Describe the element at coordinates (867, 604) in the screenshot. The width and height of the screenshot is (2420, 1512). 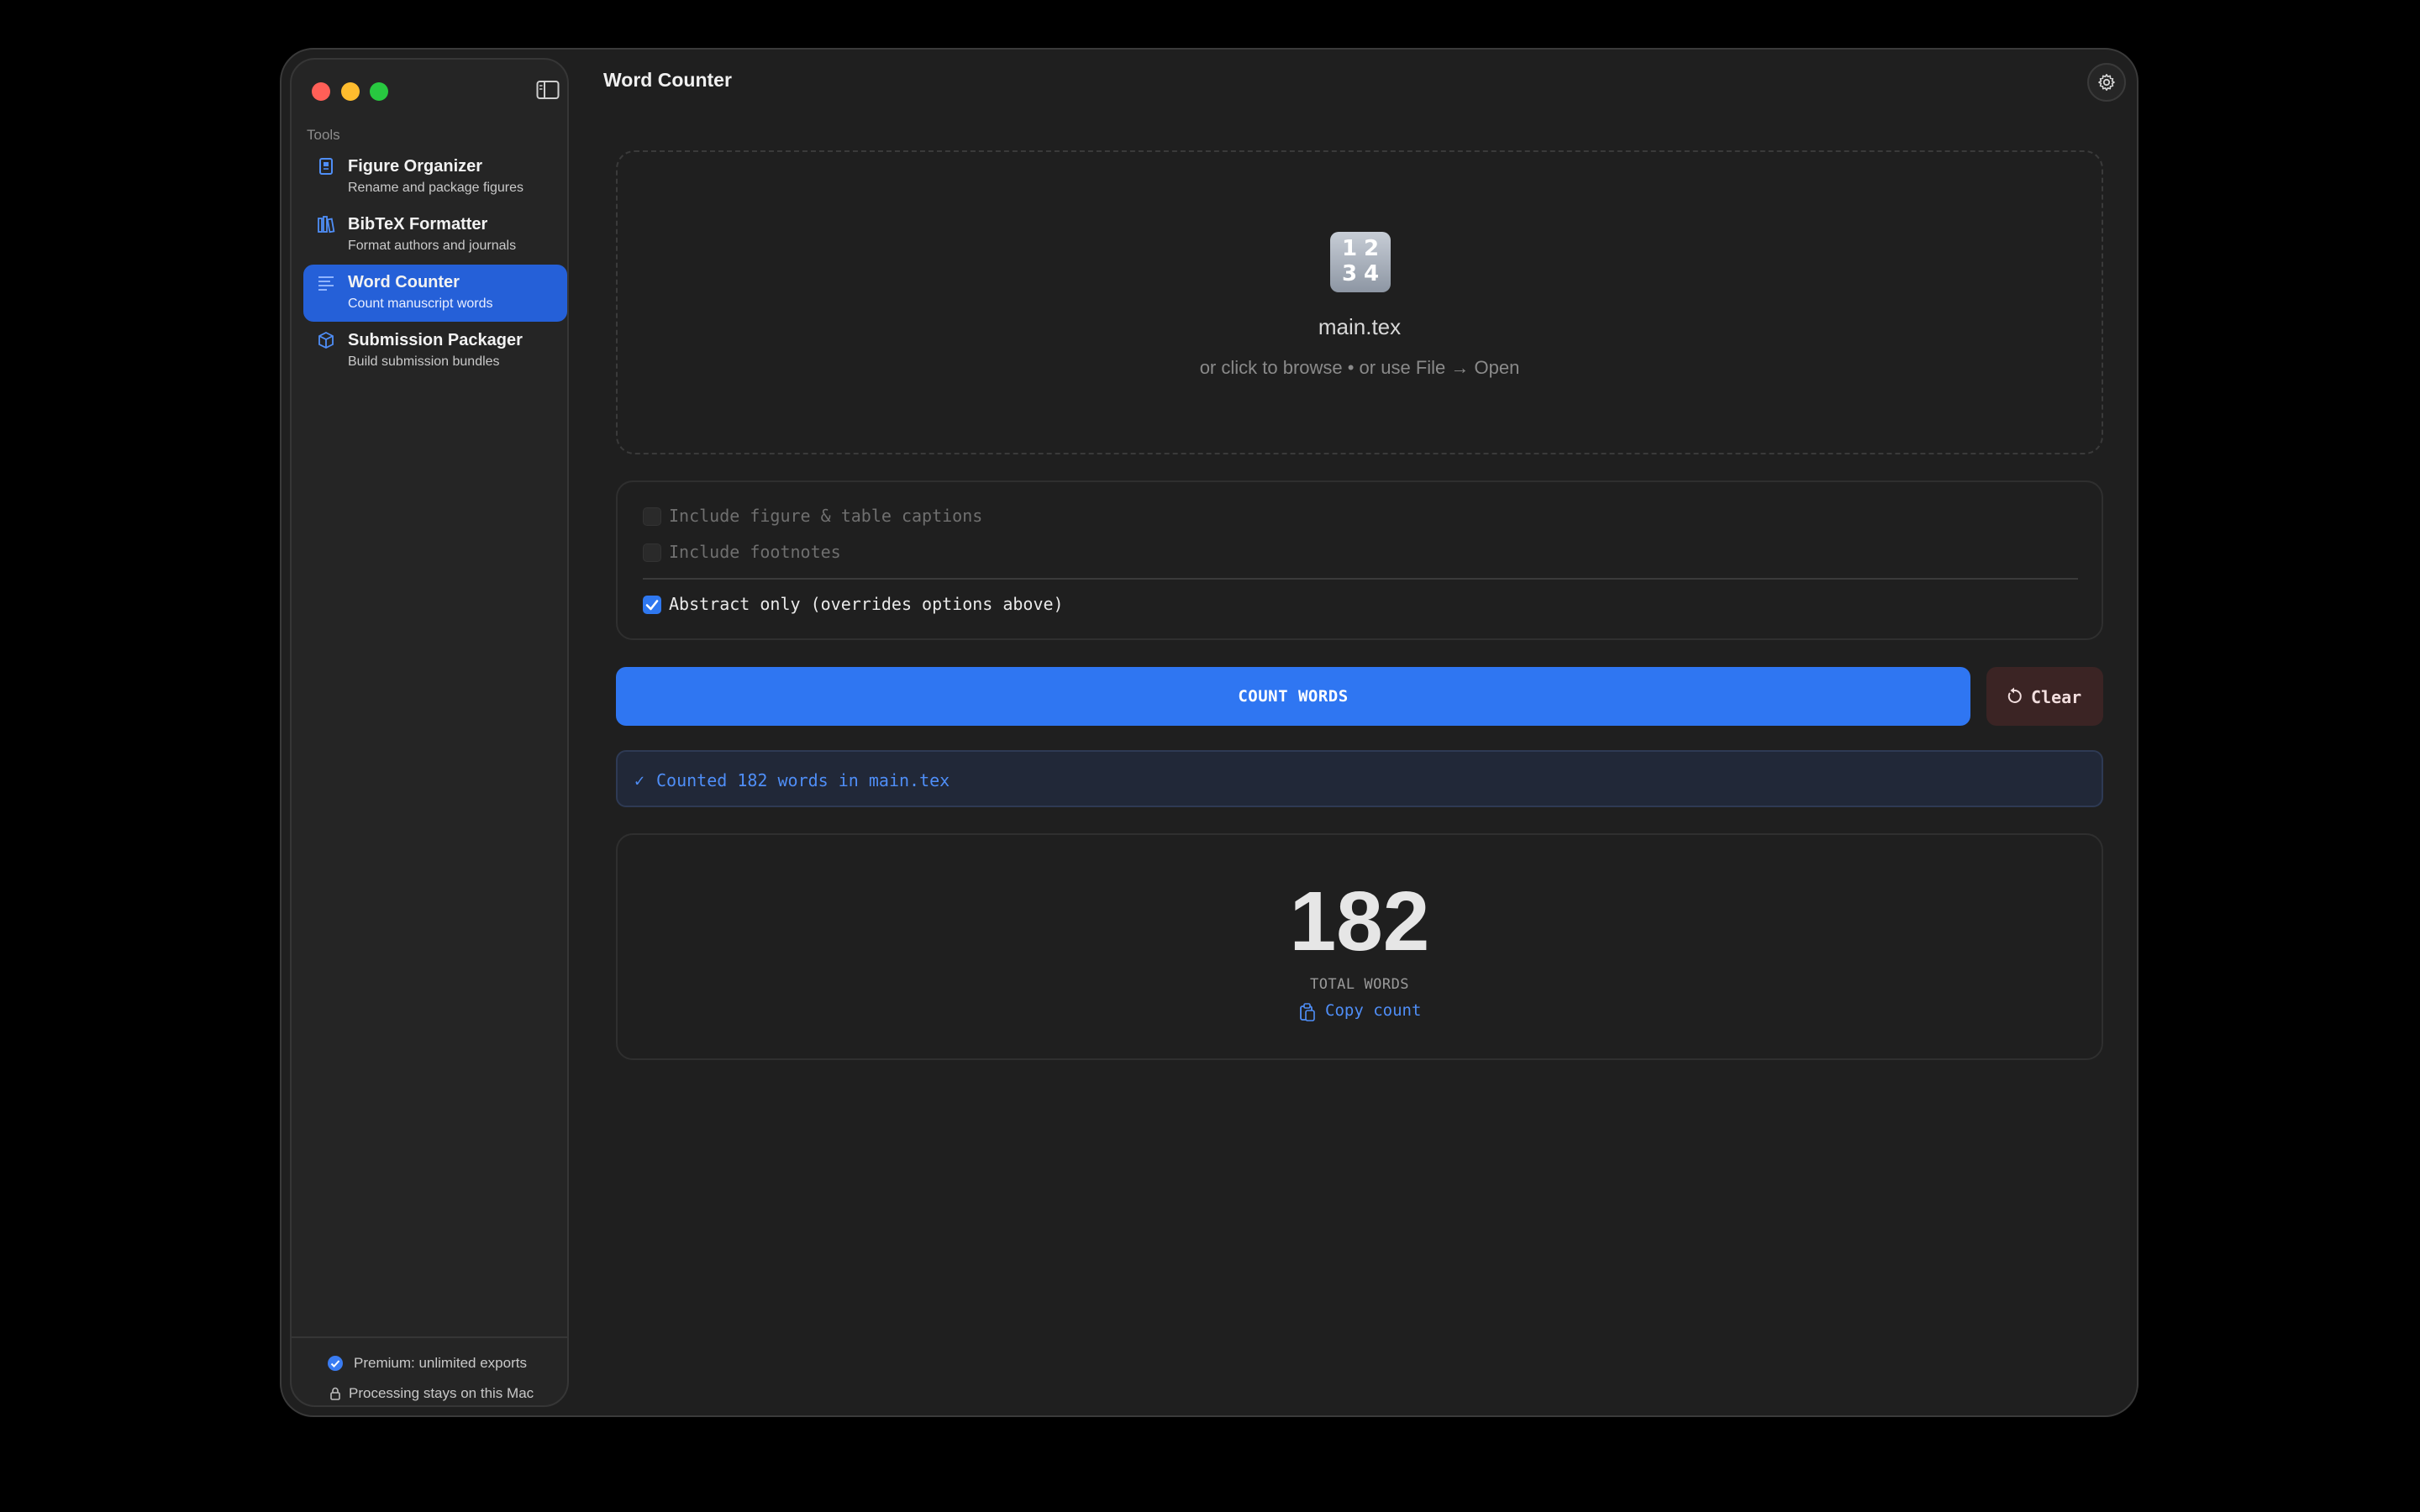
I see `abstract-only-label: Abstract only (overrides options above)` at that location.